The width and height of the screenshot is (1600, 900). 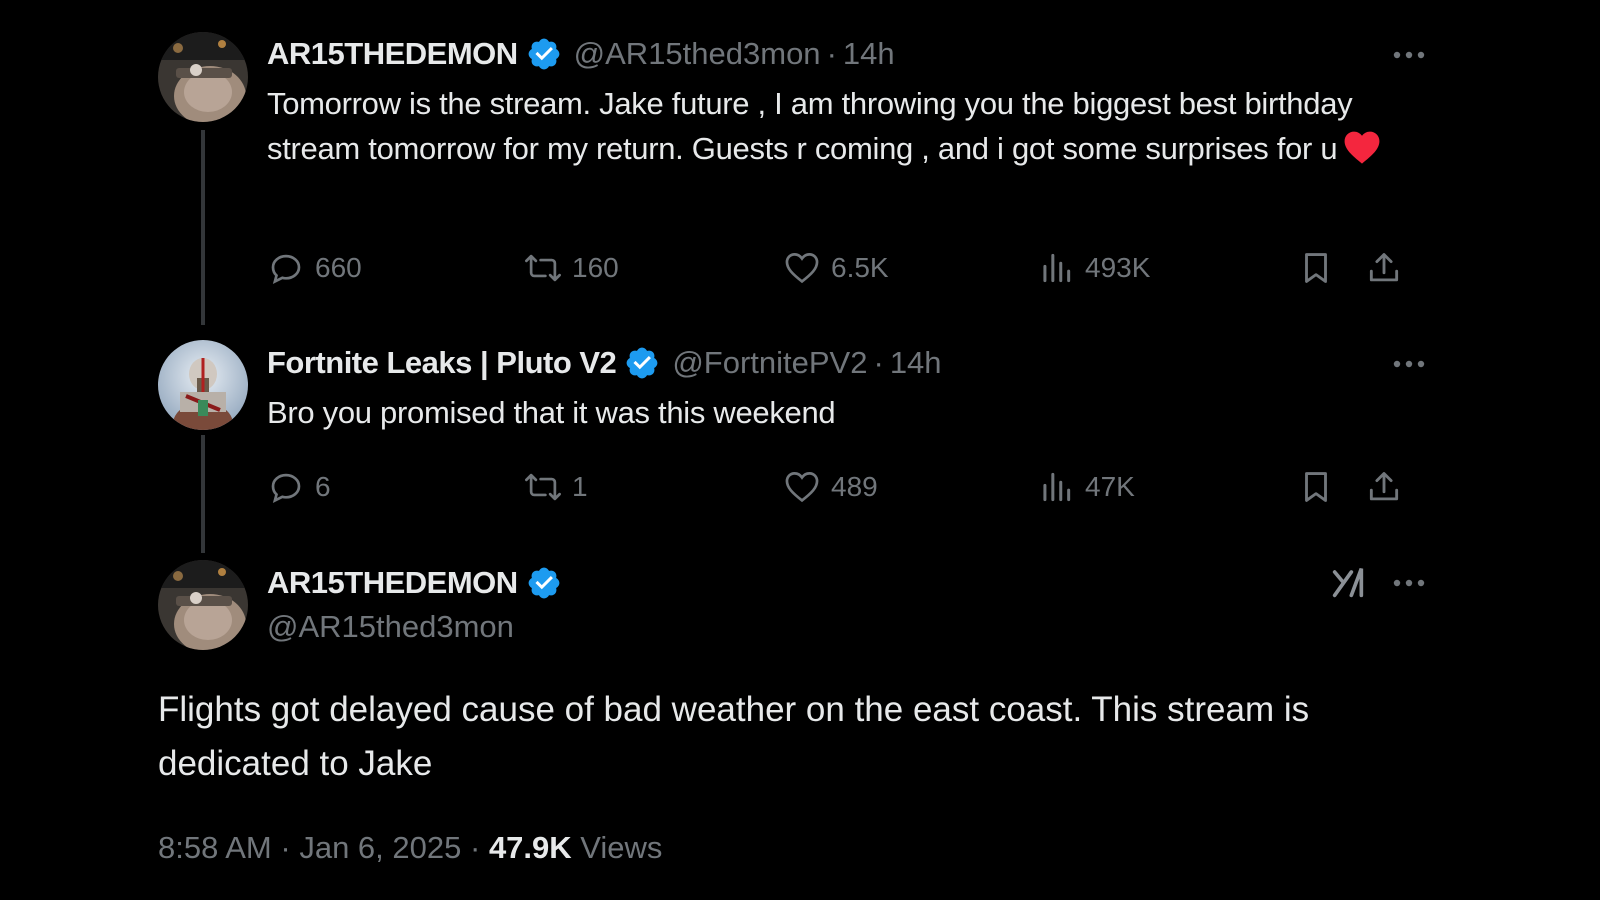 I want to click on like-button: 489, so click(x=830, y=487).